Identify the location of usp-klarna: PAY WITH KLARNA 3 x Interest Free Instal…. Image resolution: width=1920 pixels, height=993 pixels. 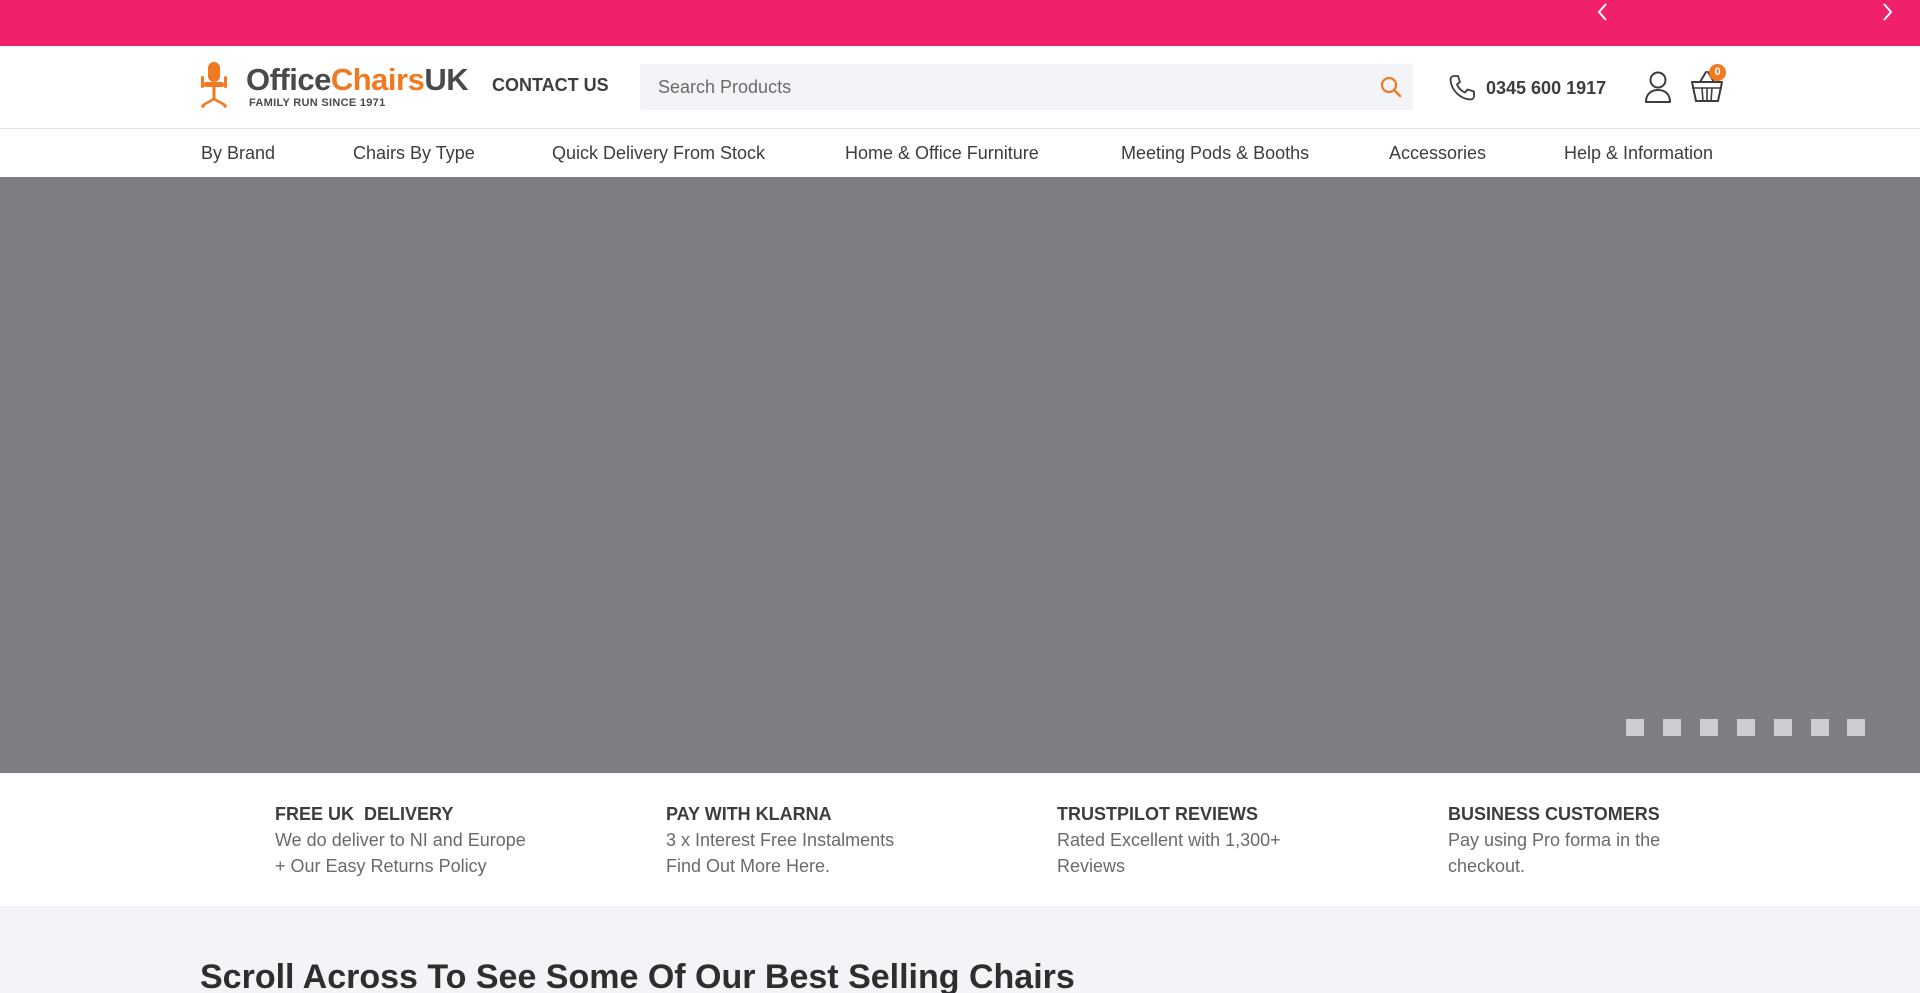
(816, 840).